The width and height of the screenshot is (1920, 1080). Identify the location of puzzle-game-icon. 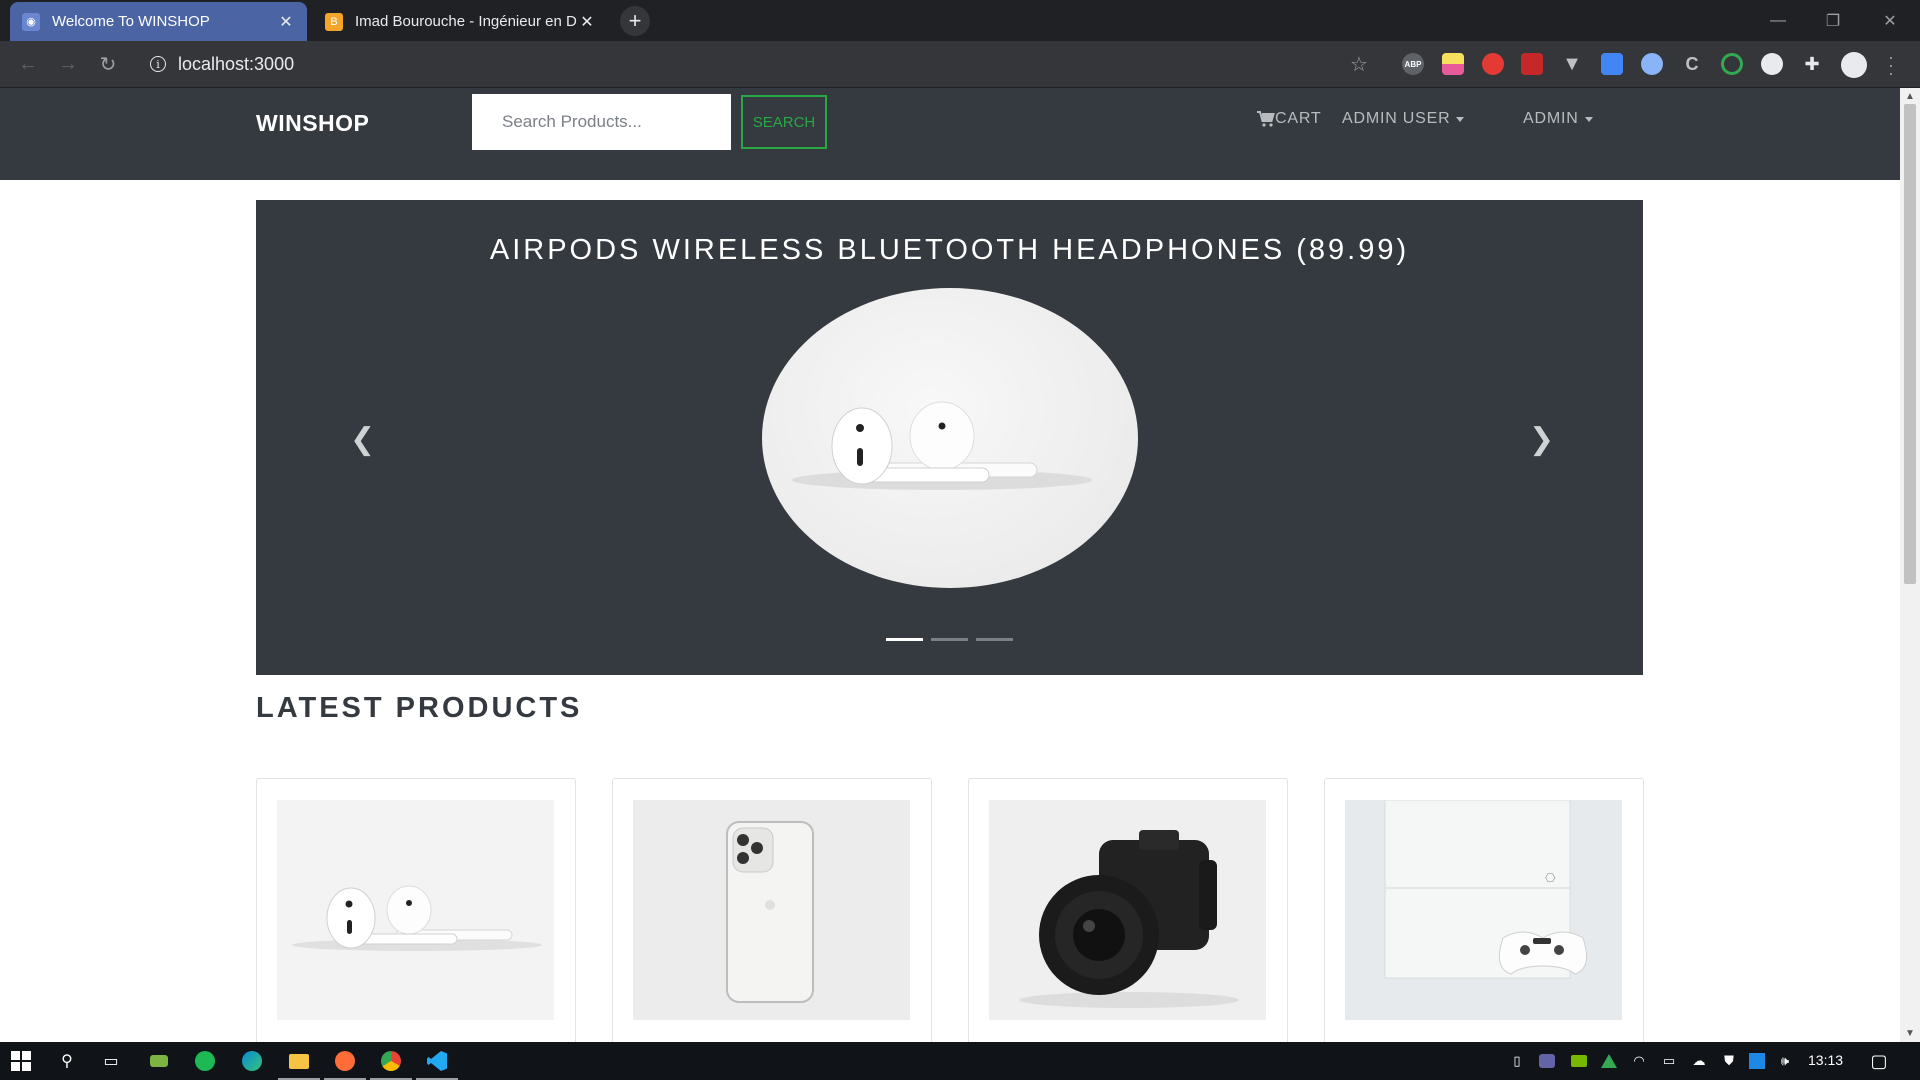
(1532, 64).